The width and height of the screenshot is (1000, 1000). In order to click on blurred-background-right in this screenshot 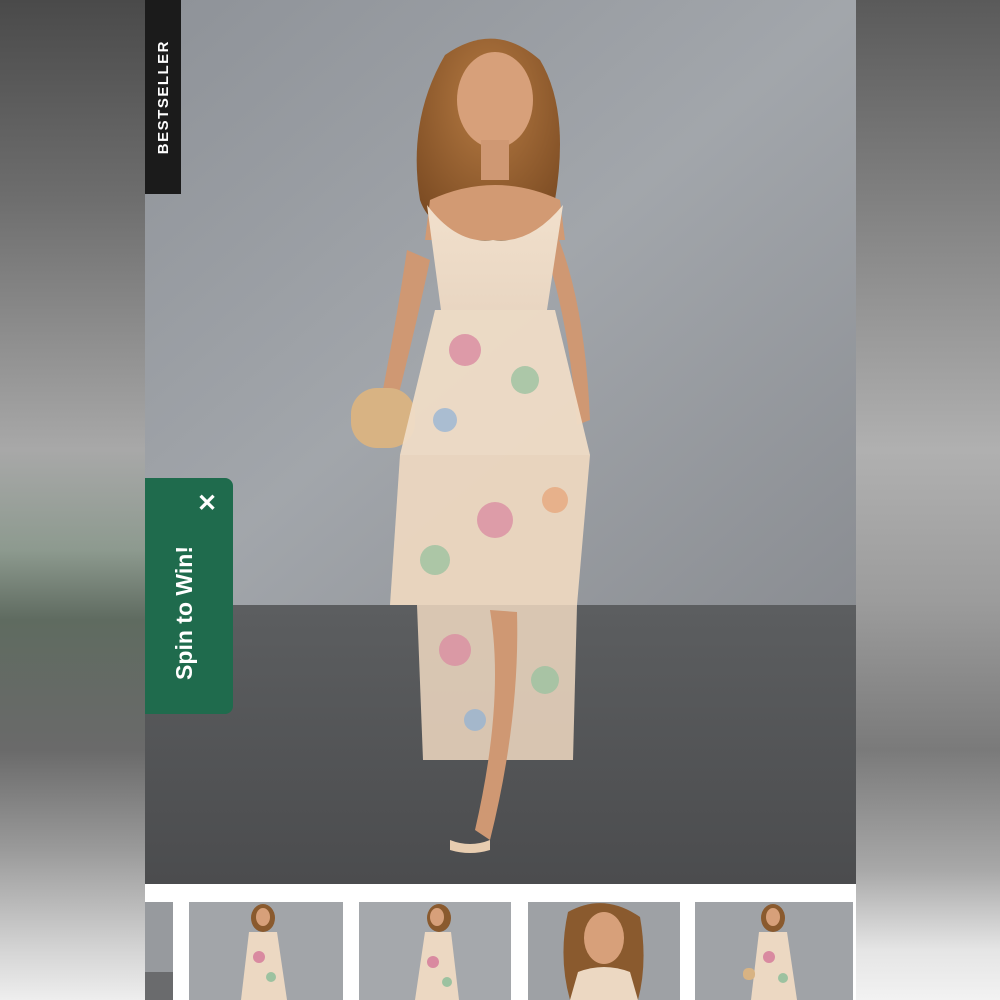, I will do `click(928, 500)`.